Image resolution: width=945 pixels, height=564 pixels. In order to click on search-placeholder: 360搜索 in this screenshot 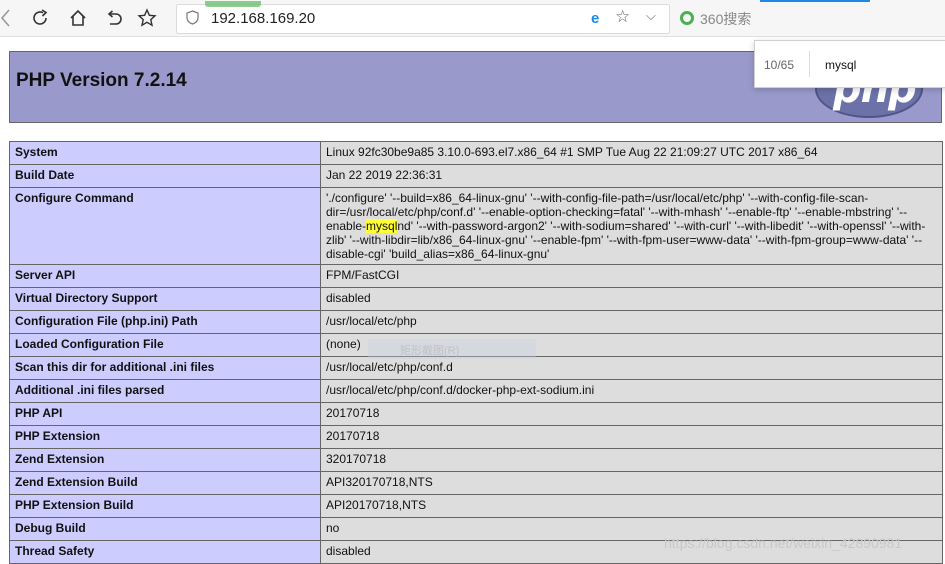, I will do `click(726, 19)`.